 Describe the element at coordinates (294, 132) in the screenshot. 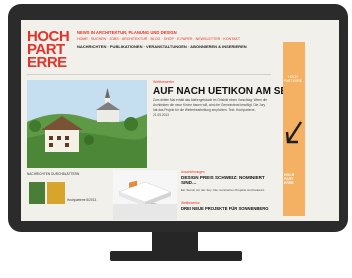

I see `arrow-down-left-icon` at that location.